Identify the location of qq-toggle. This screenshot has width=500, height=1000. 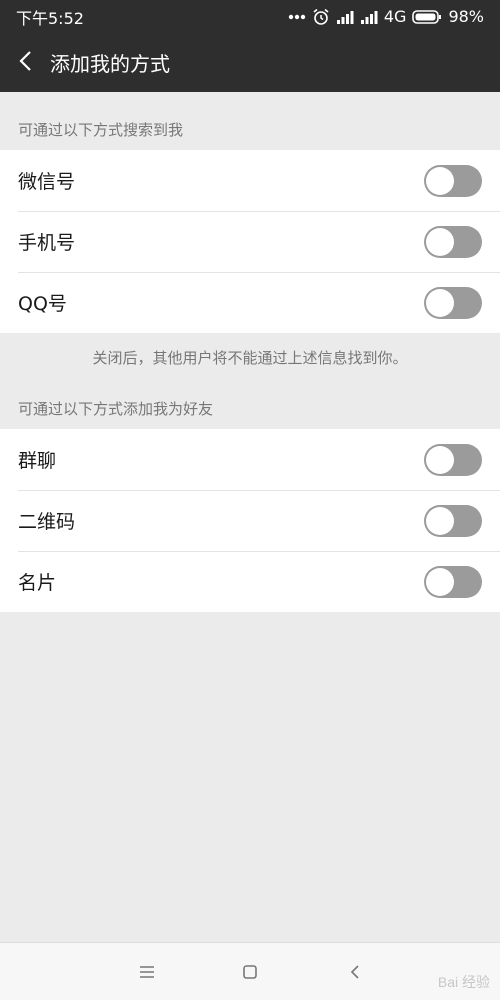
(453, 302).